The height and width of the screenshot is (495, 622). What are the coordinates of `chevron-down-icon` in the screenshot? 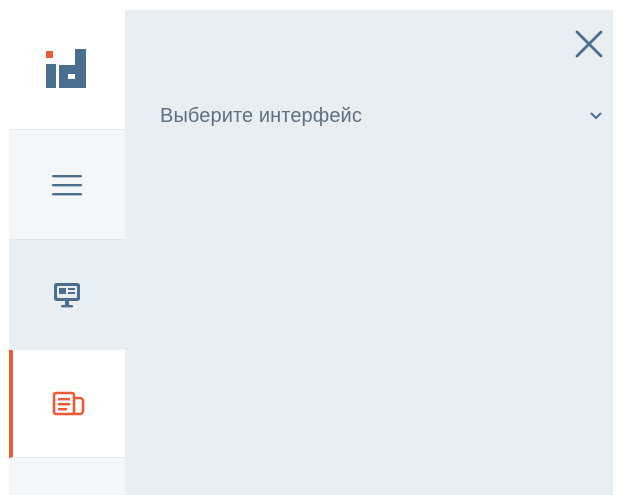 It's located at (596, 116).